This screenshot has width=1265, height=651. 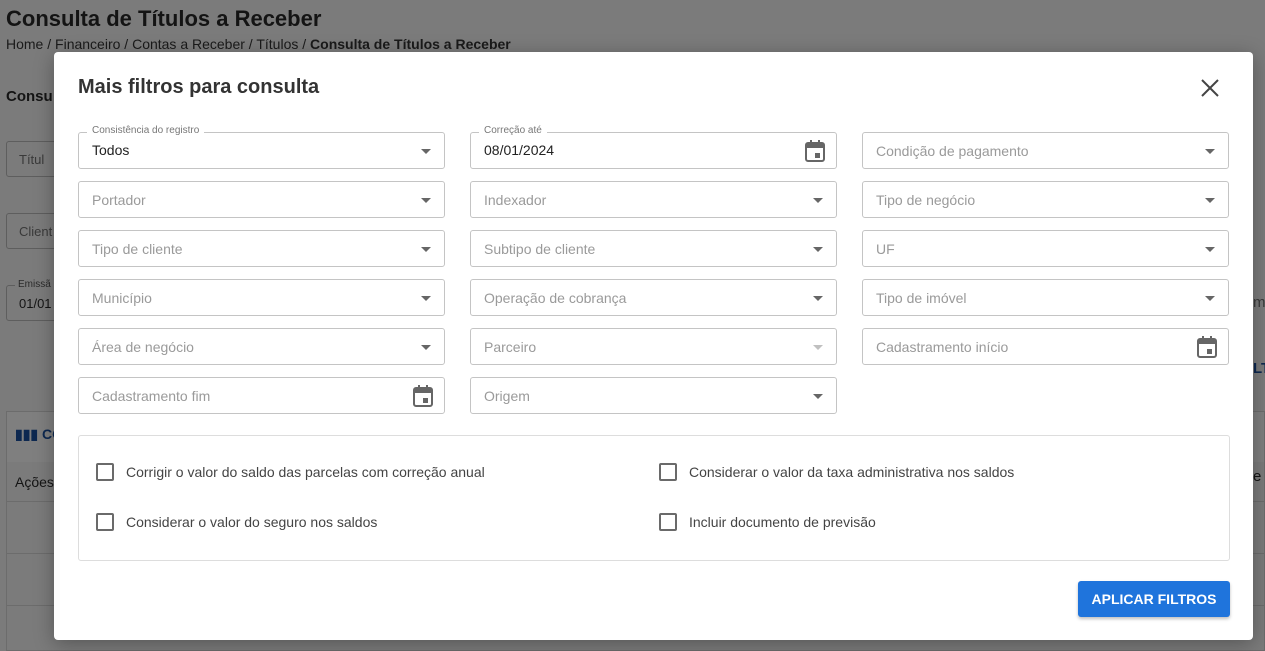 I want to click on breadcrumb-home: Home, so click(x=24, y=44).